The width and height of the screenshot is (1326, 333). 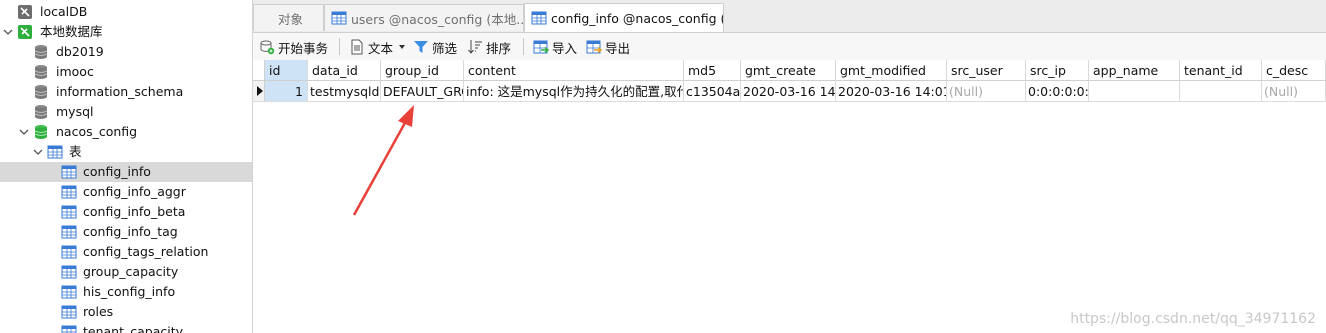 I want to click on tree-item-config-info-tag: config_info_tag, so click(x=126, y=232).